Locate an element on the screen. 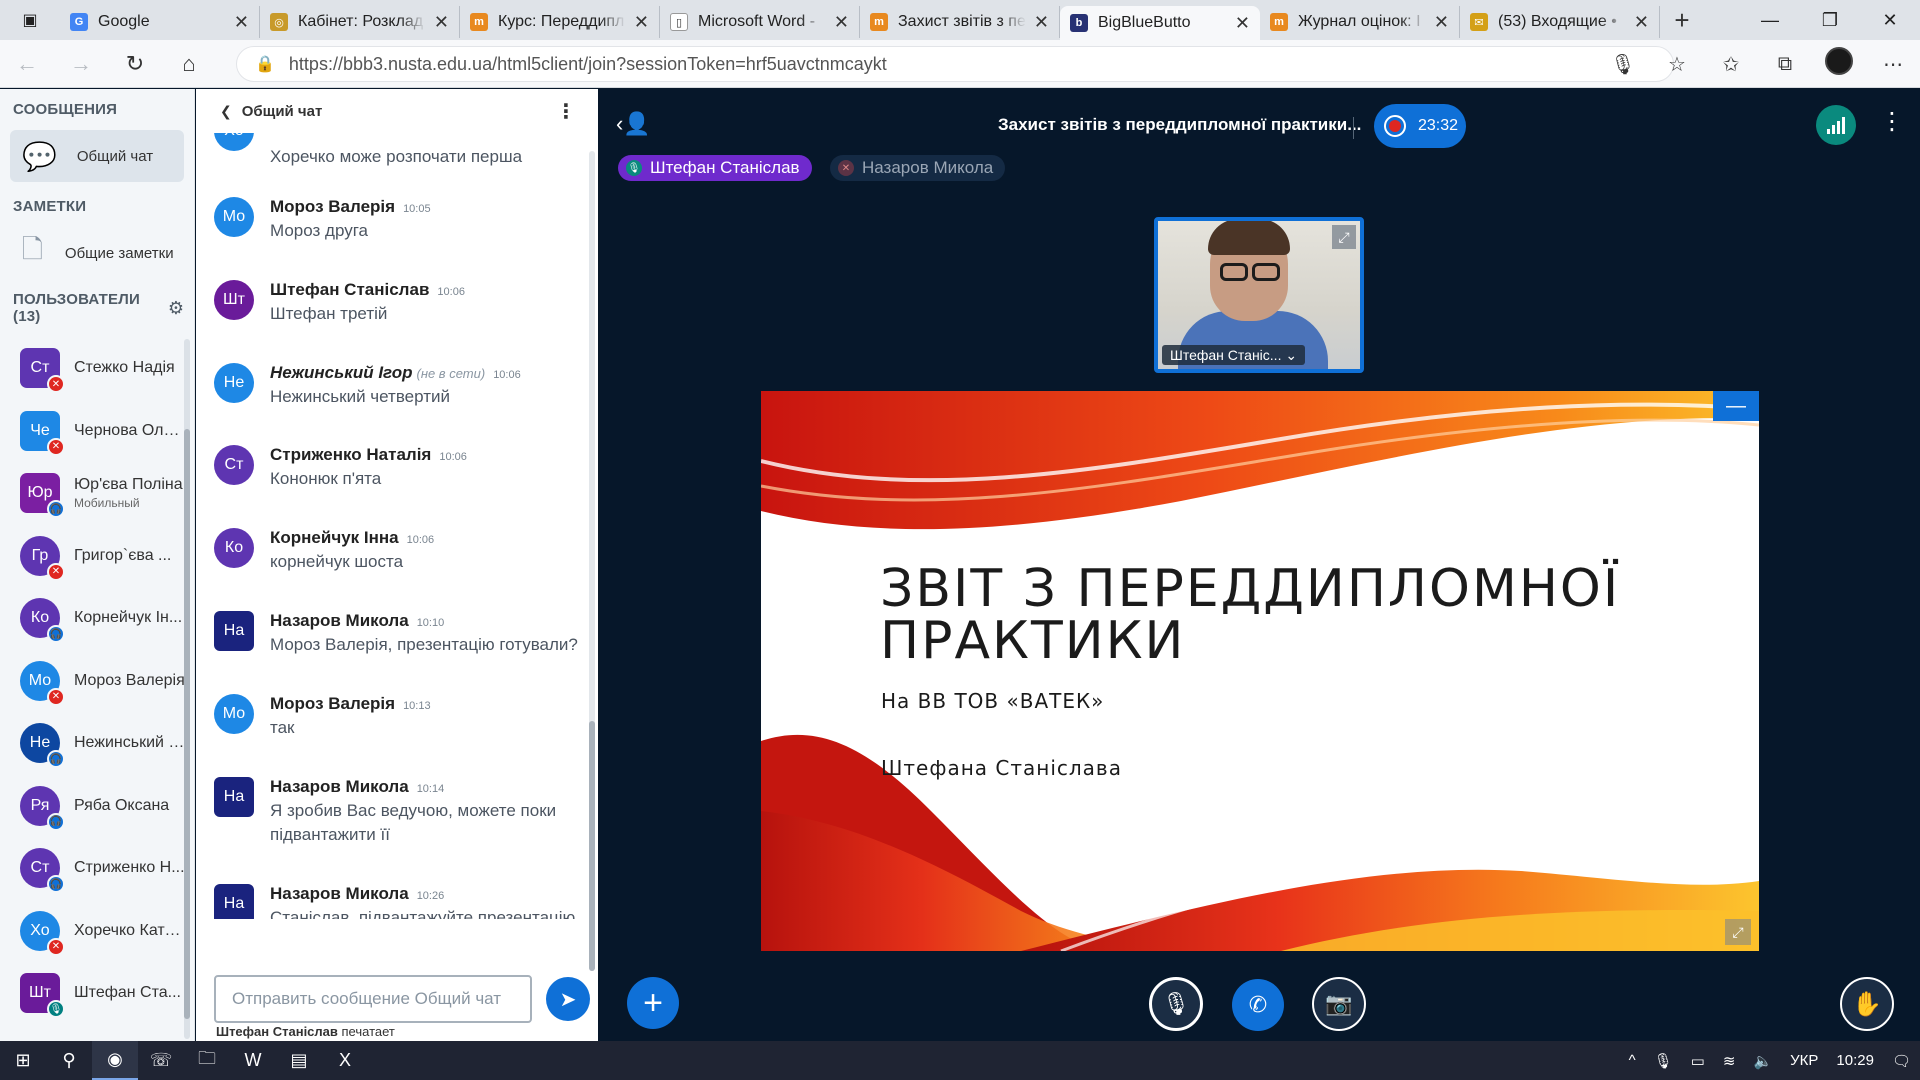 This screenshot has height=1080, width=1920. search-icon: ⚲ is located at coordinates (69, 1060).